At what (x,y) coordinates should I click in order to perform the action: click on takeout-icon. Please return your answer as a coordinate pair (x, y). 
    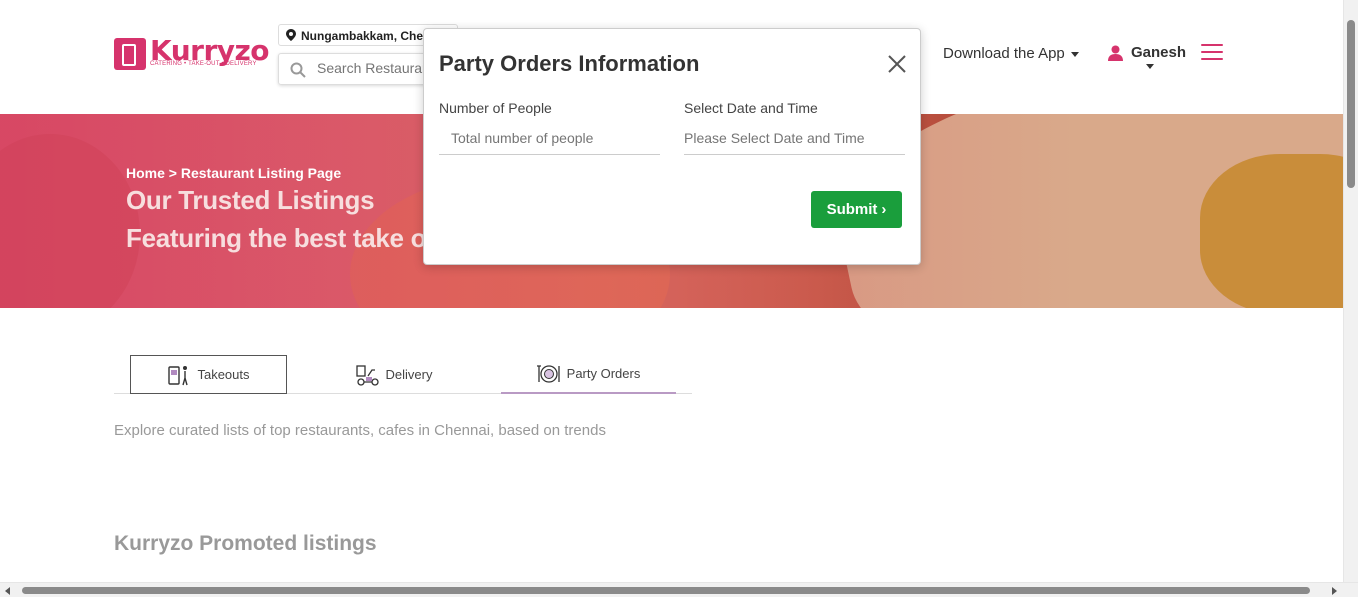
    Looking at the image, I should click on (178, 375).